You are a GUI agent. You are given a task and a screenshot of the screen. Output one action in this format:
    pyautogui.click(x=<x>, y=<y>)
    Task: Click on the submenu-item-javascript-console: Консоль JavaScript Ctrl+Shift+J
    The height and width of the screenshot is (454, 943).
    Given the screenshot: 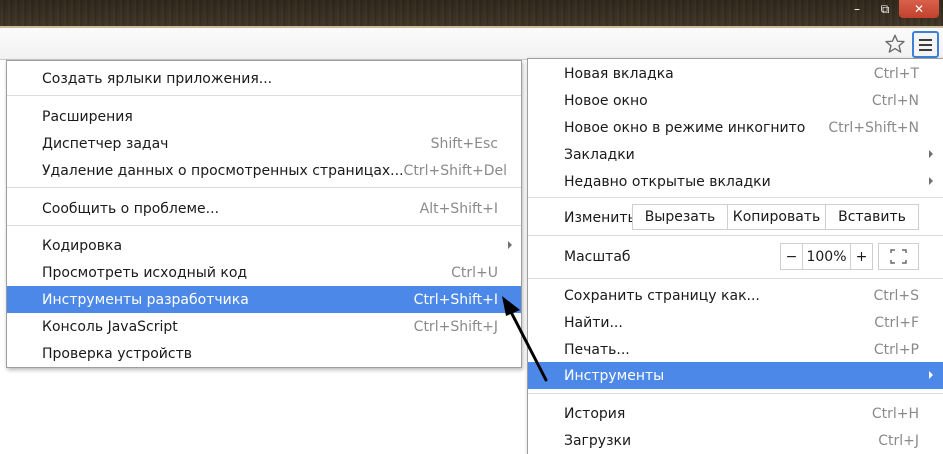 What is the action you would take?
    pyautogui.click(x=264, y=326)
    